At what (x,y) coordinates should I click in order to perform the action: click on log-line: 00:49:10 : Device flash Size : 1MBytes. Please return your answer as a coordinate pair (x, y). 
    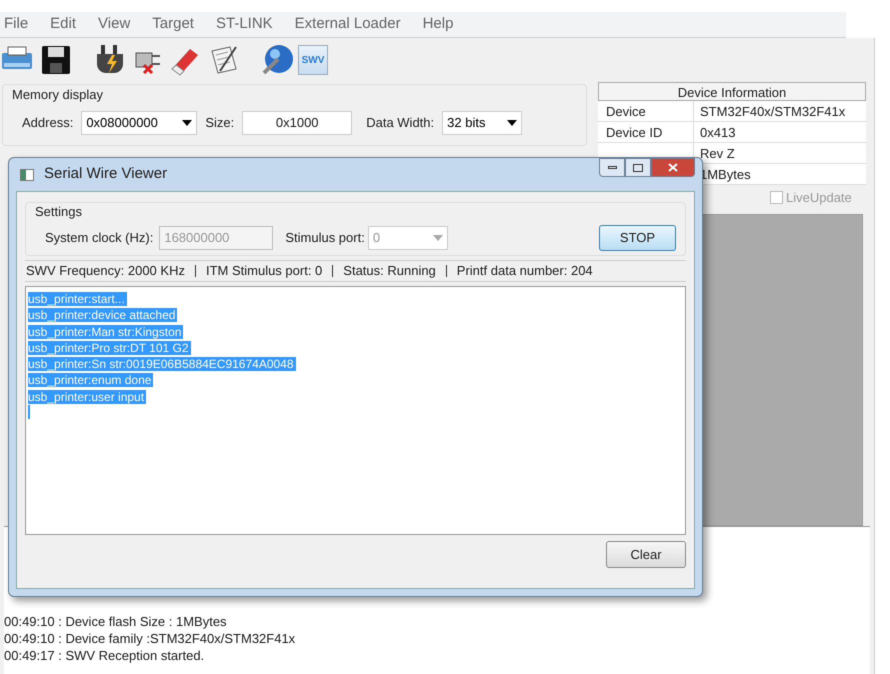
    Looking at the image, I should click on (116, 621).